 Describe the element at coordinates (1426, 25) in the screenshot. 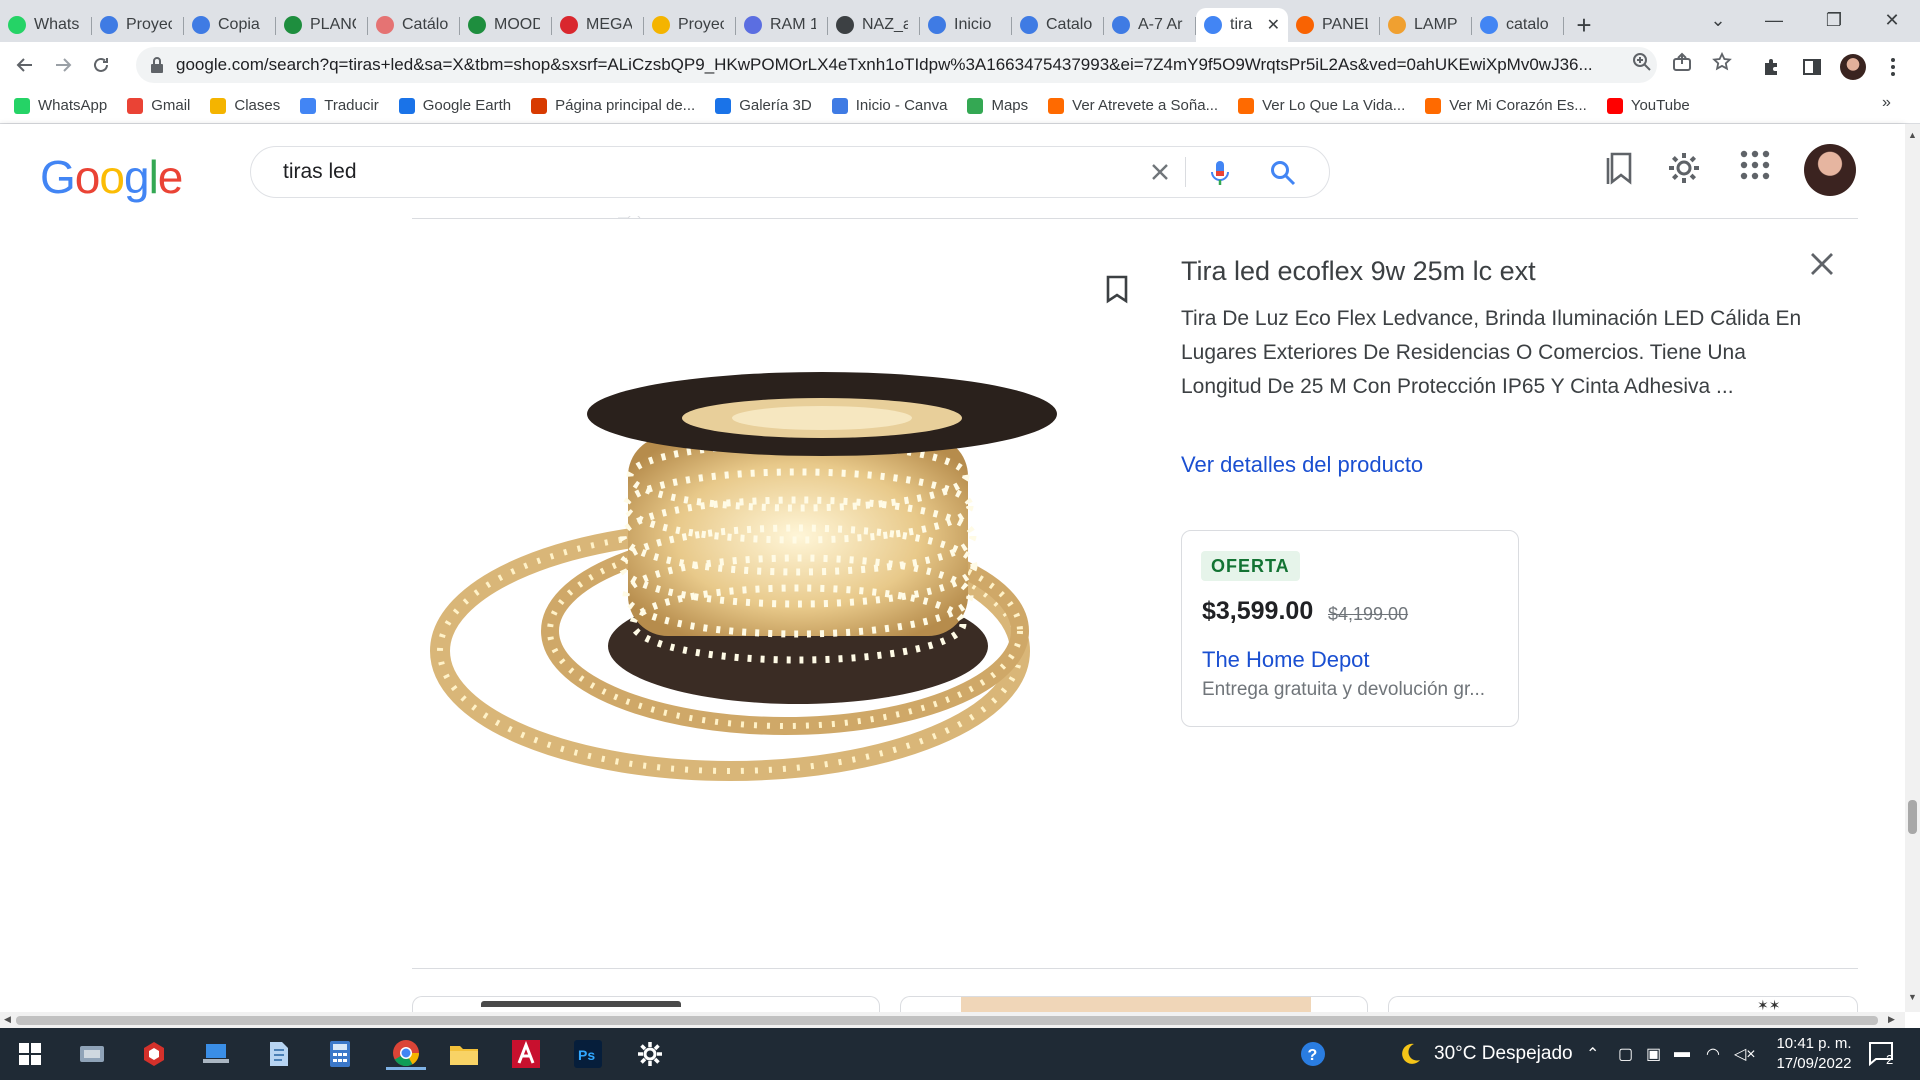

I see `browser-tab: LAMP` at that location.